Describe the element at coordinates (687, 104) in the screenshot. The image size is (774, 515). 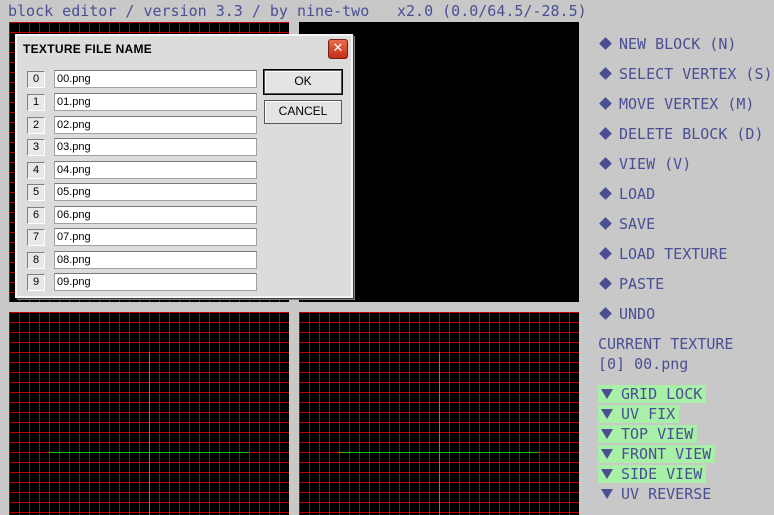
I see `menu-label: MOVE VERTEX (M)` at that location.